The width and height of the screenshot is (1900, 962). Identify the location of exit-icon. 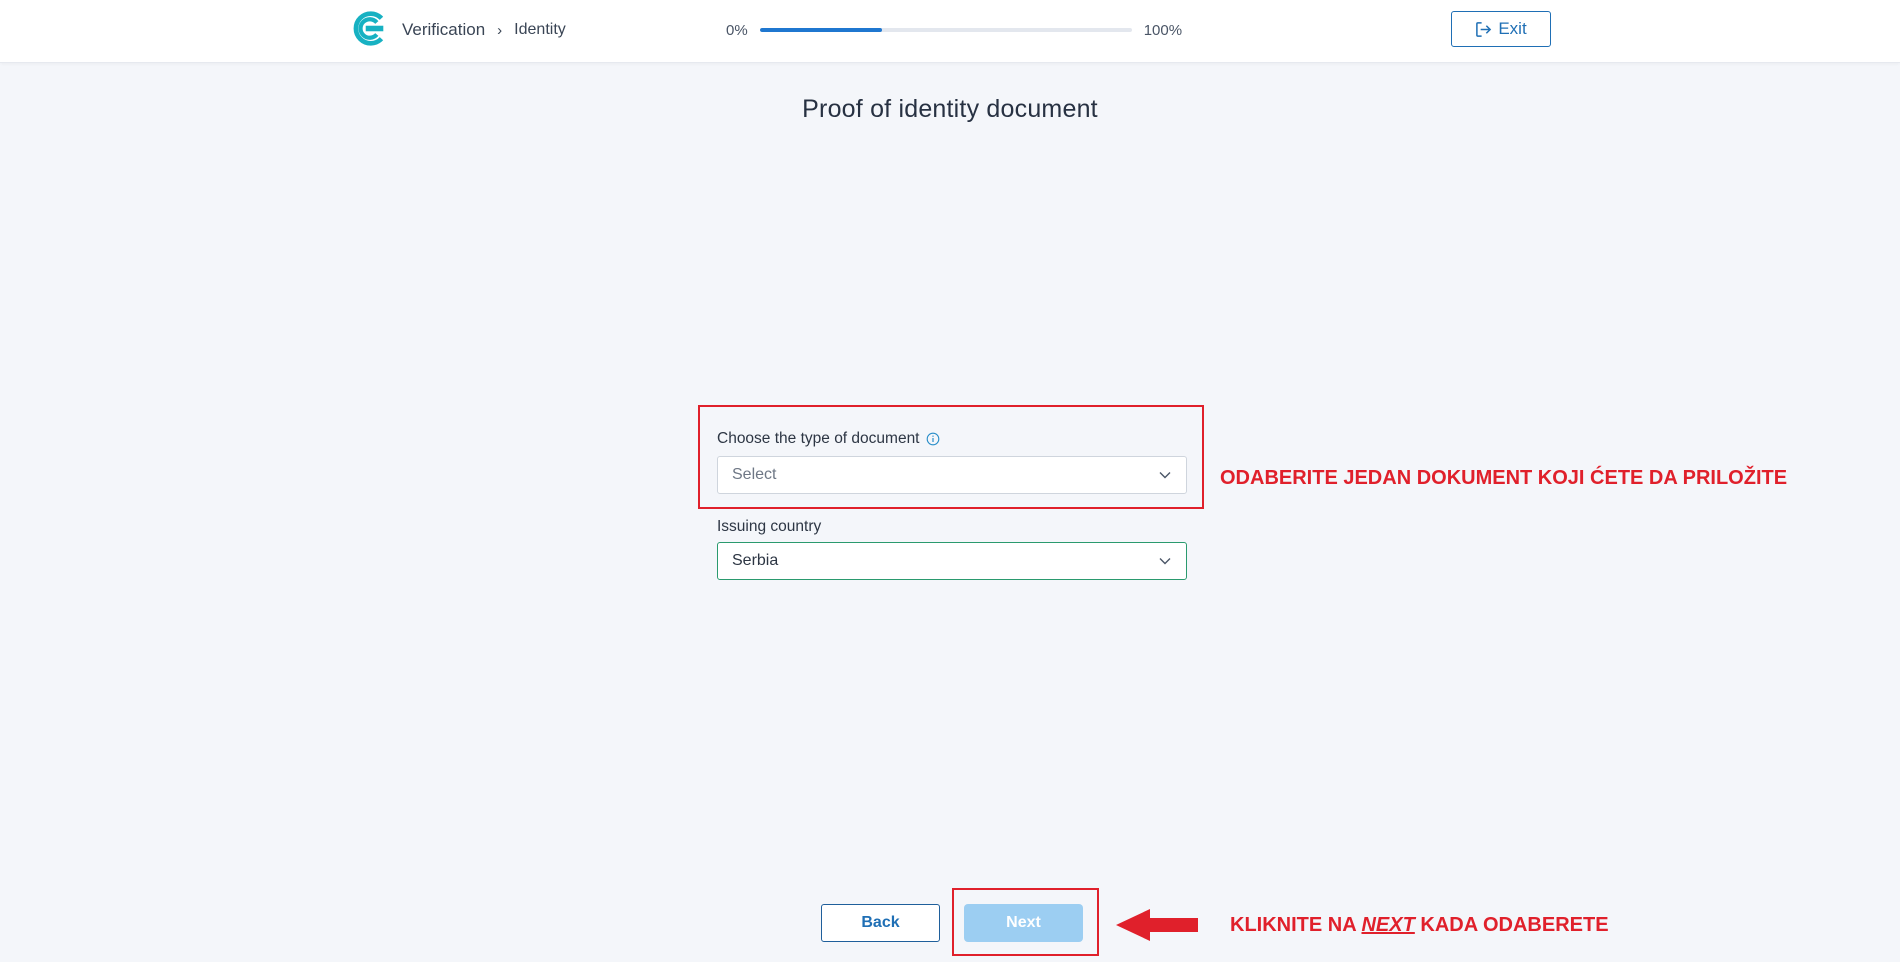
(1484, 29).